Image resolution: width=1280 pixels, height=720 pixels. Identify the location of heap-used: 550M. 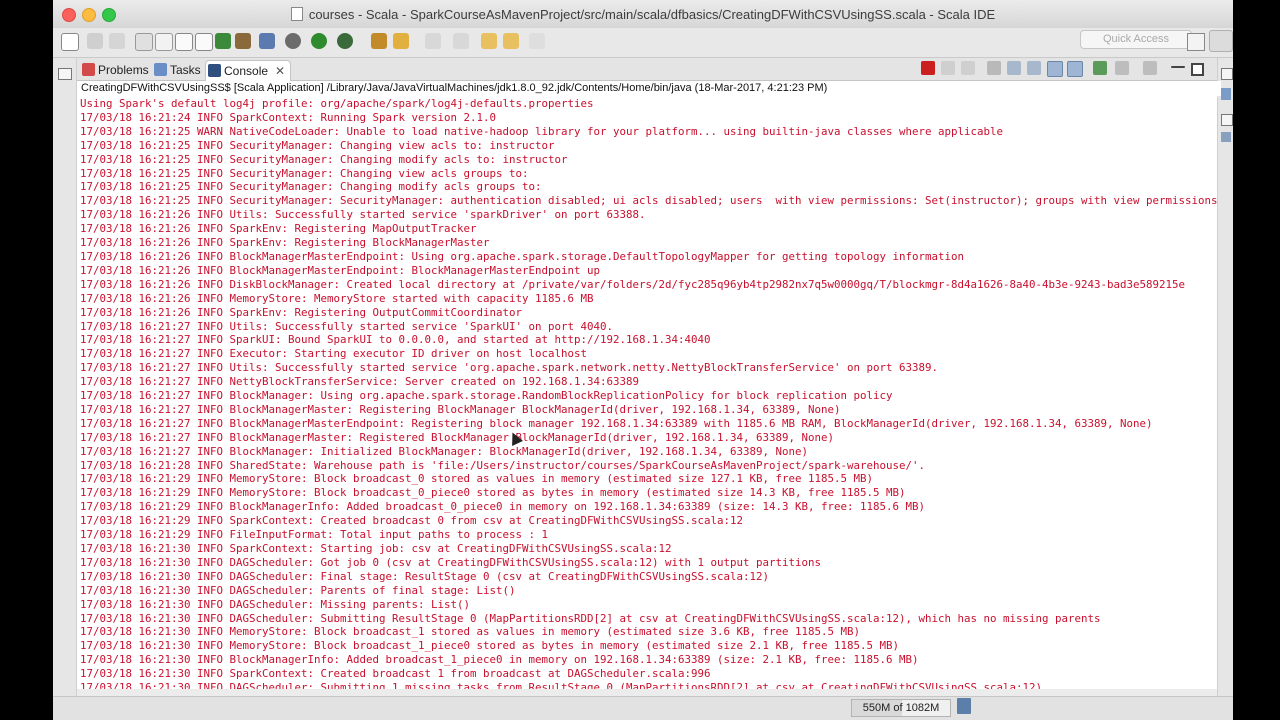
(876, 708).